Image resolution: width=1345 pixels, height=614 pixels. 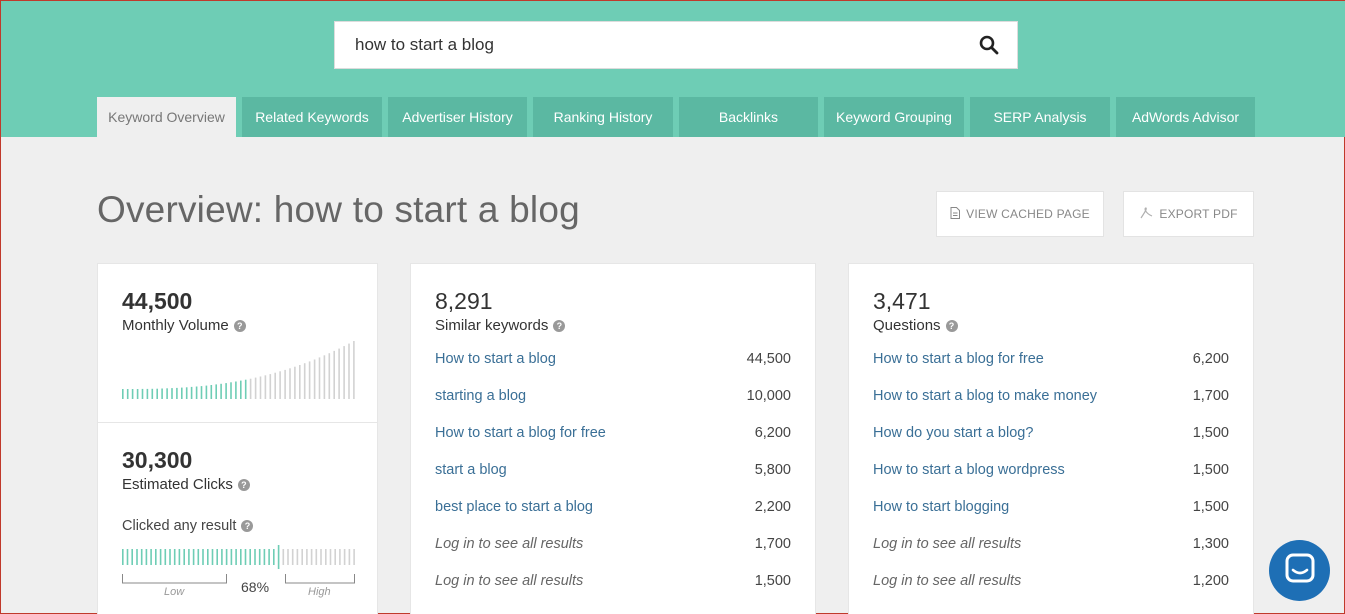 I want to click on list-item: How to start a blog wordpress 1,500, so click(x=1051, y=470).